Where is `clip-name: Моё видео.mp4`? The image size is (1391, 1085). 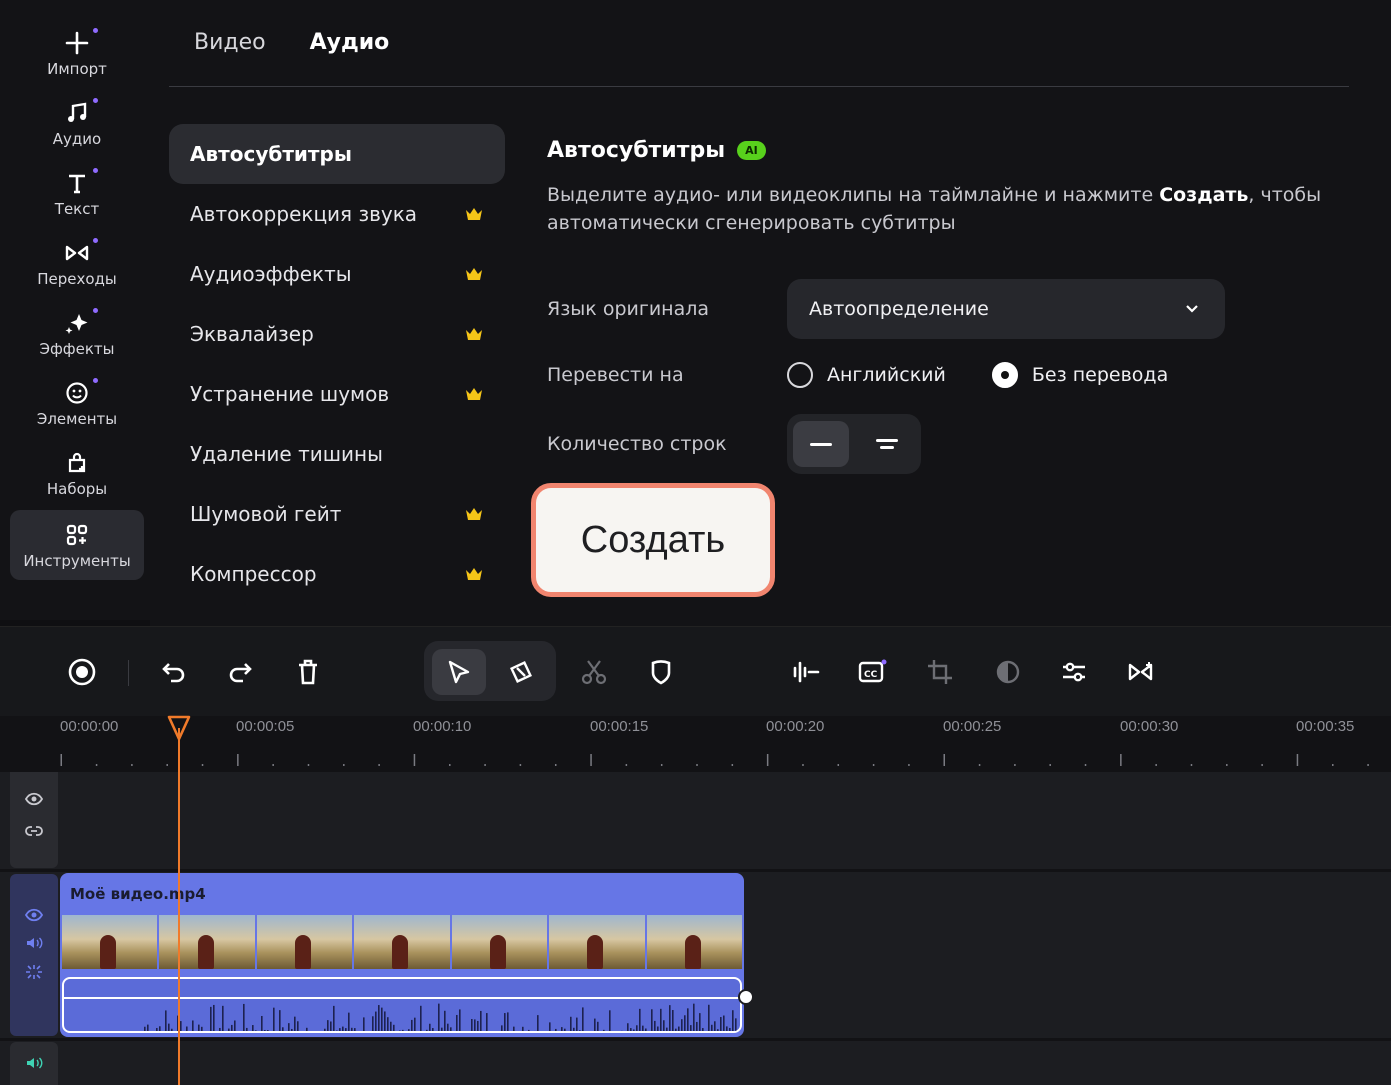 clip-name: Моё видео.mp4 is located at coordinates (138, 894).